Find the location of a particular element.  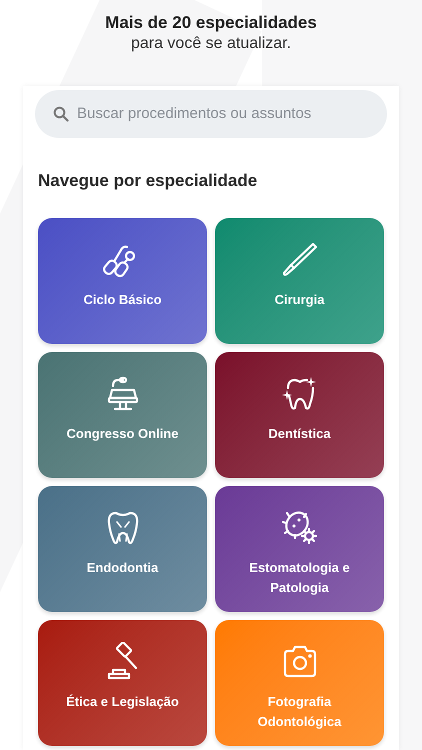

section-title: Navegue por especialidade is located at coordinates (148, 181).